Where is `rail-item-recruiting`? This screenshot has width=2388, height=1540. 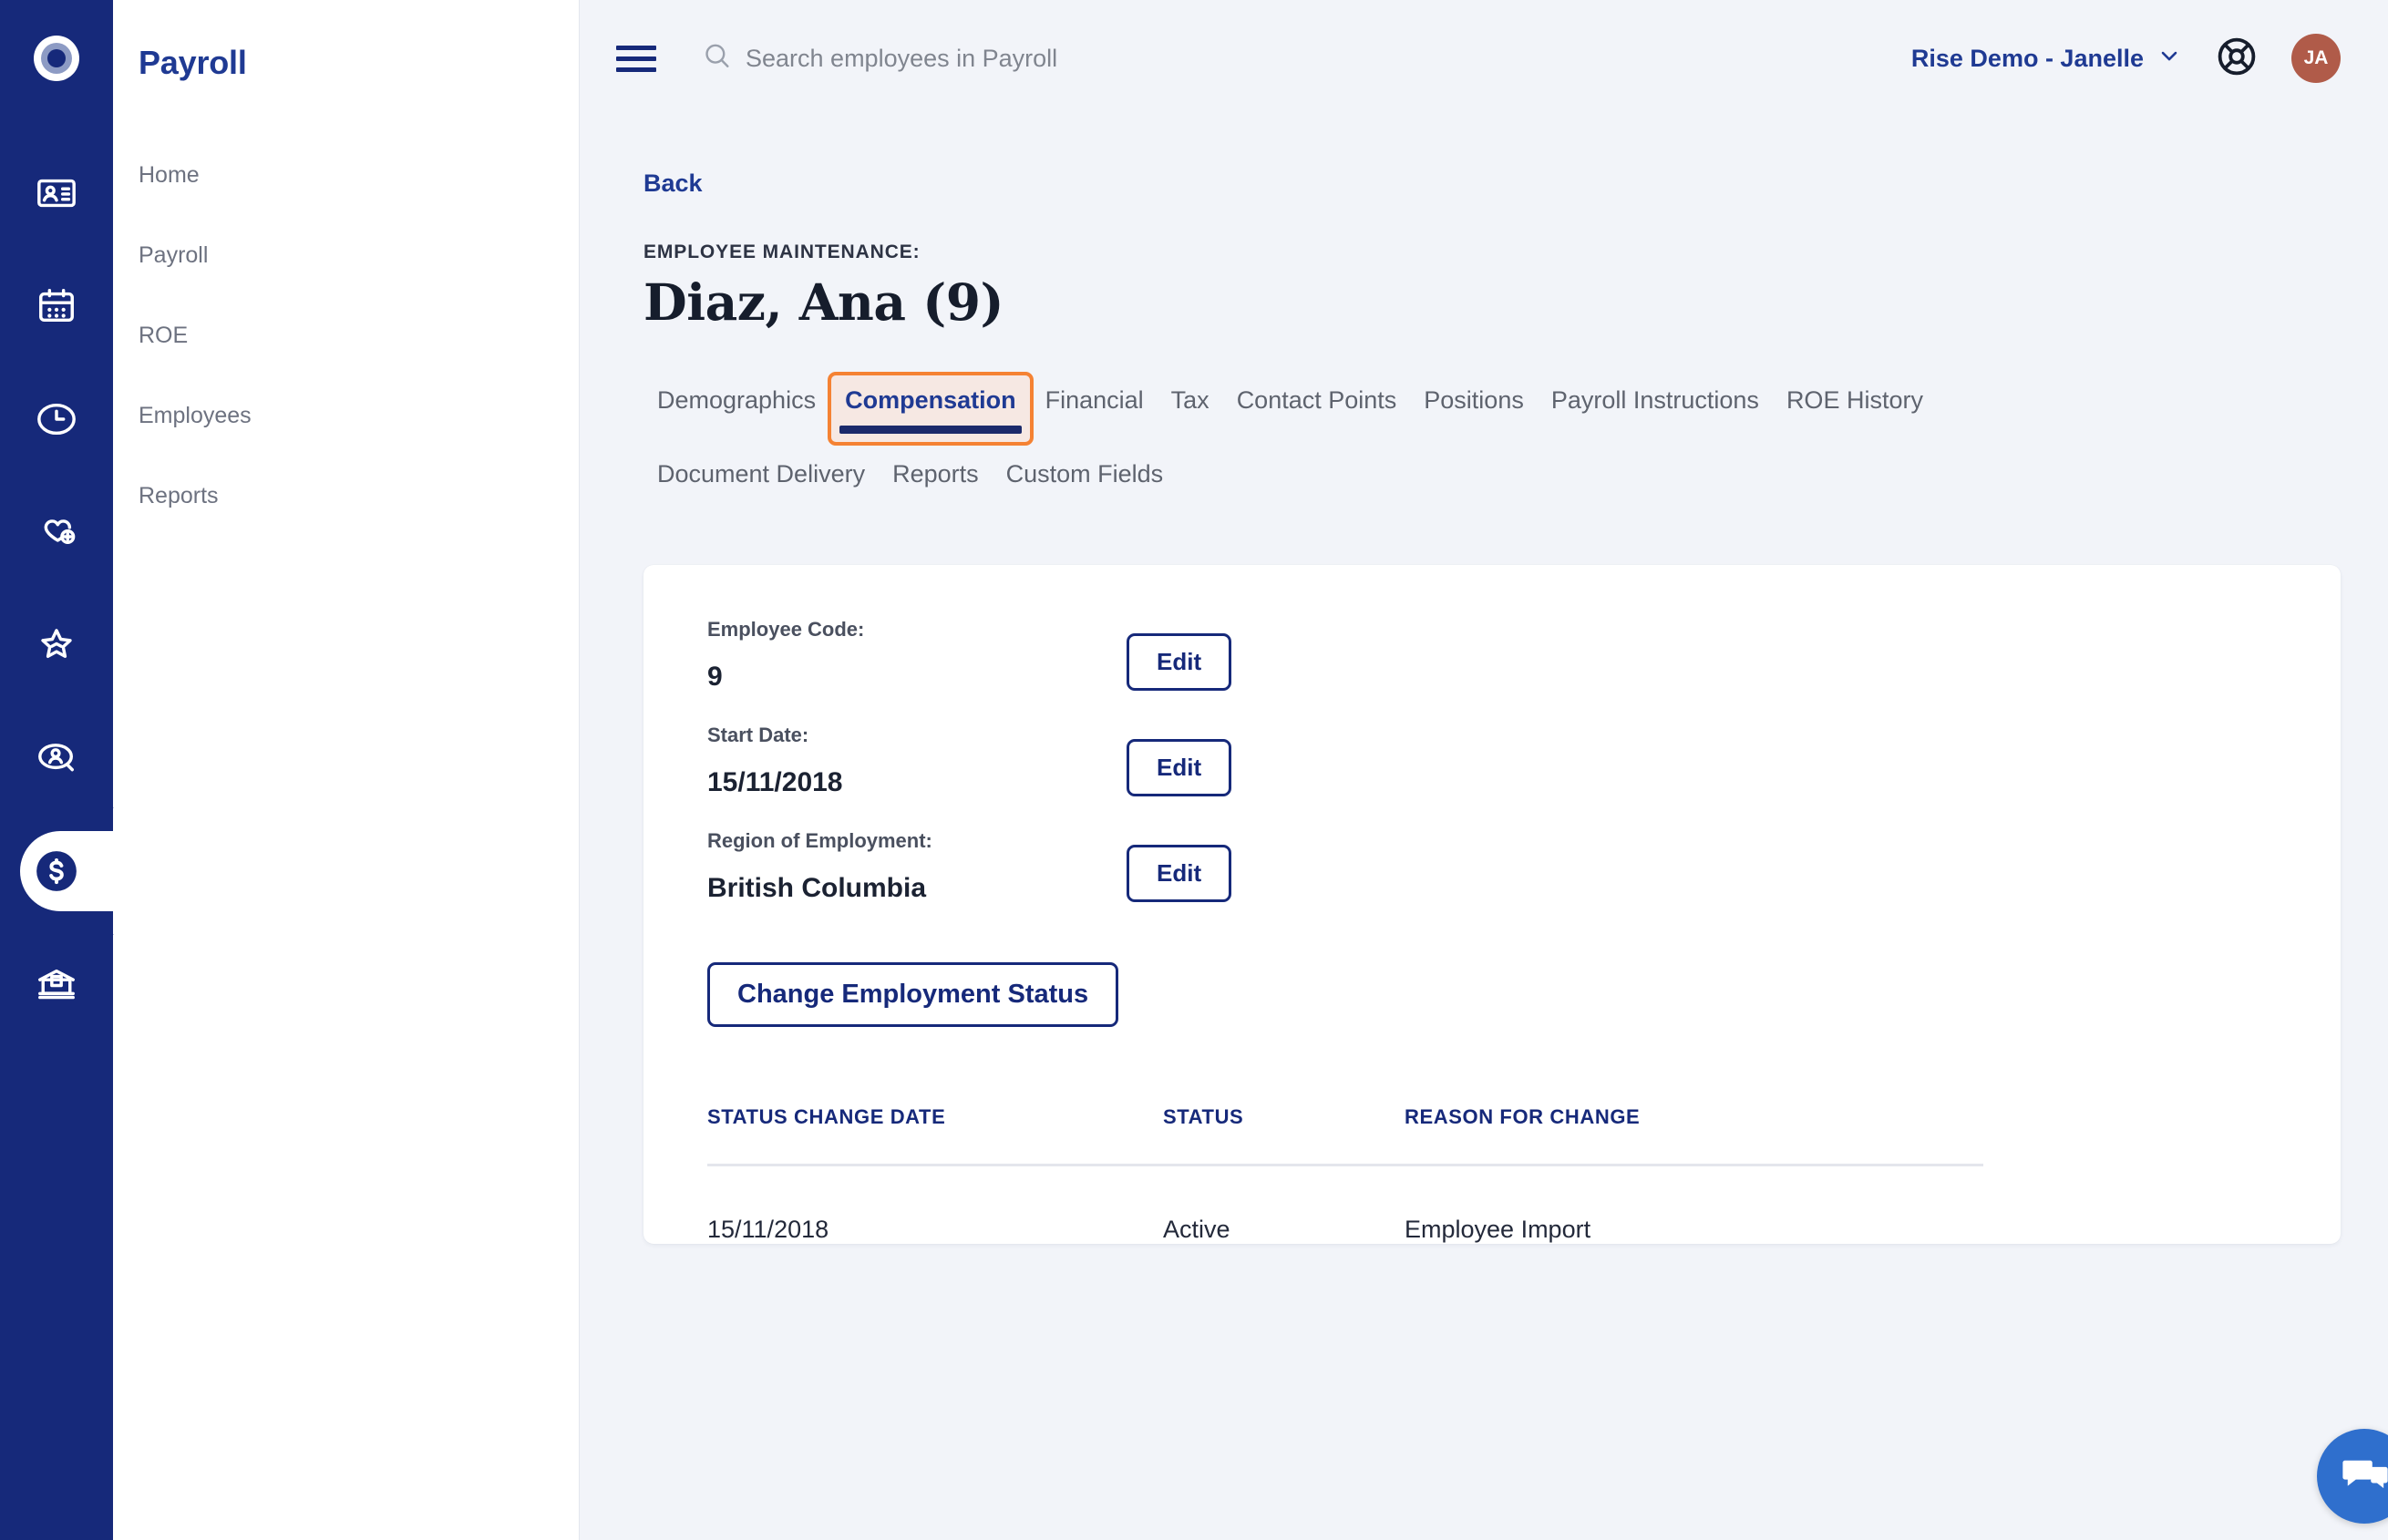
rail-item-recruiting is located at coordinates (56, 758).